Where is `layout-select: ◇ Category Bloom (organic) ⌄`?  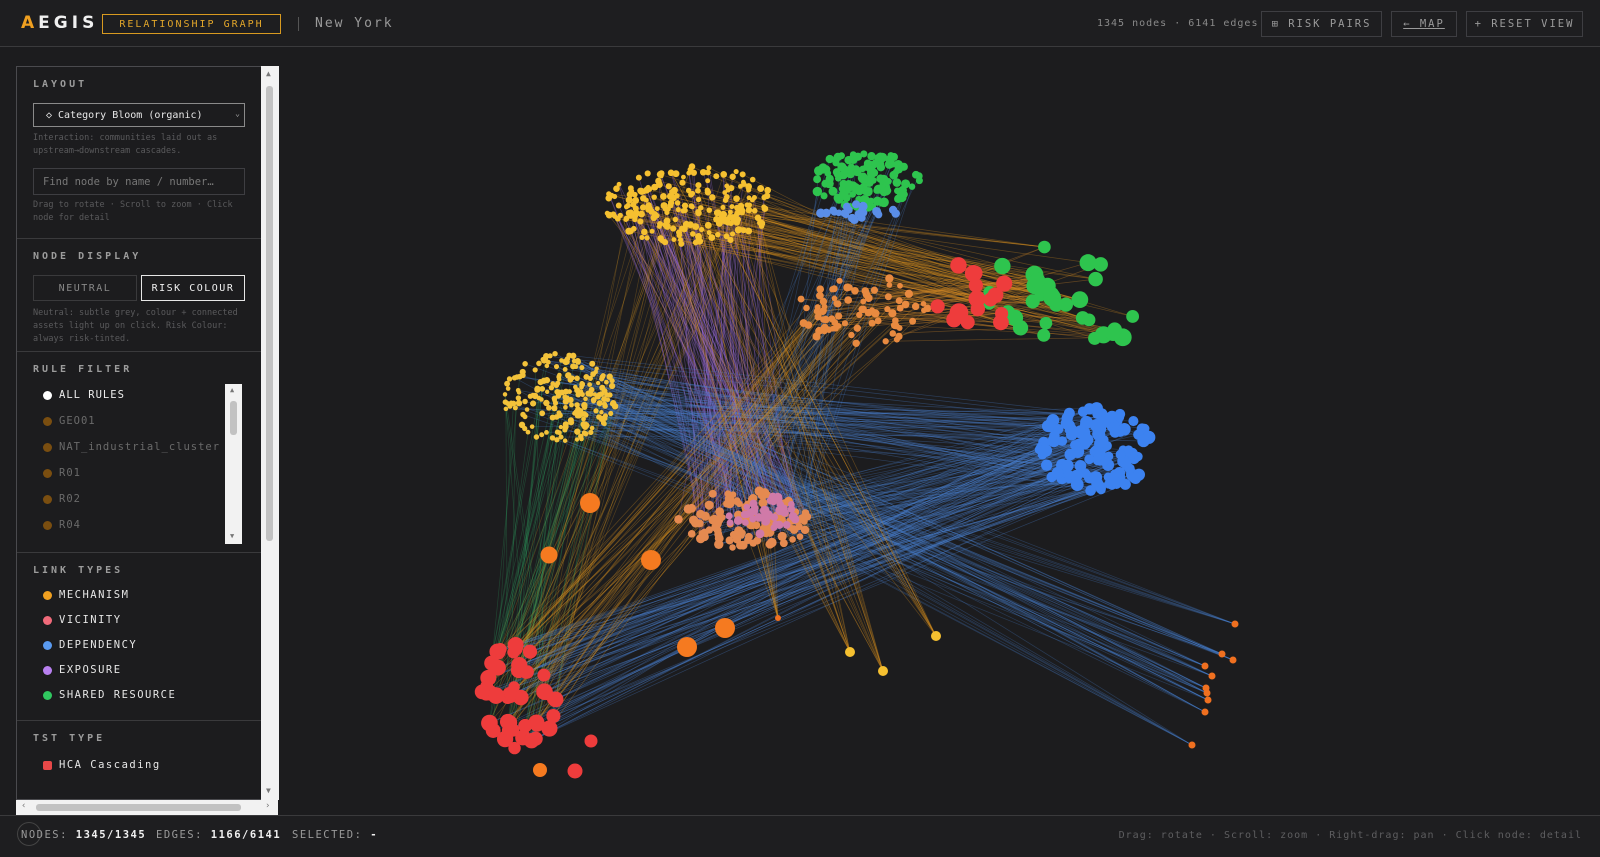
layout-select: ◇ Category Bloom (organic) ⌄ is located at coordinates (139, 115).